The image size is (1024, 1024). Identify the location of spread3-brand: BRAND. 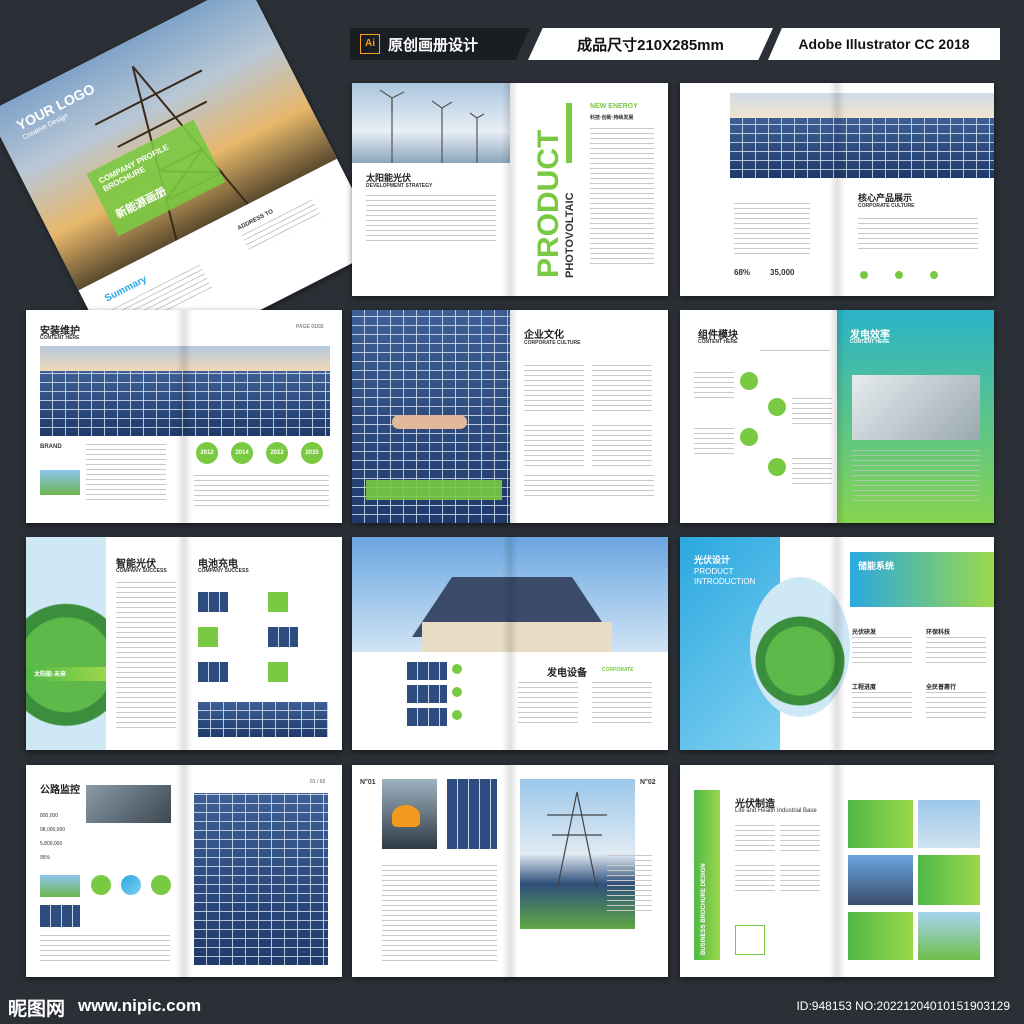
(51, 447).